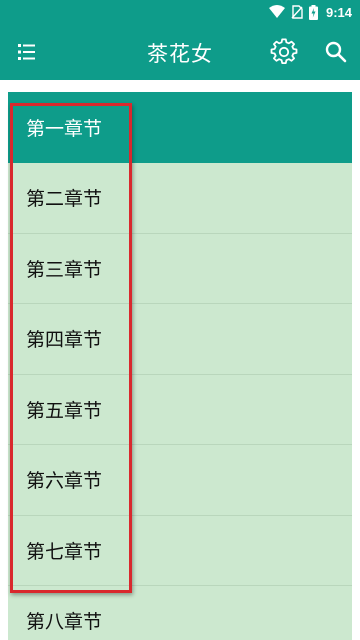  I want to click on search-icon, so click(336, 52).